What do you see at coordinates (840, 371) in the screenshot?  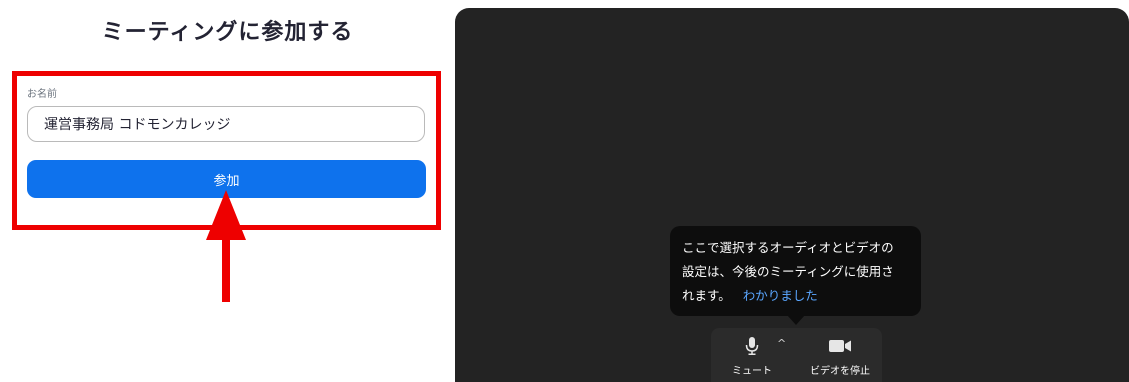 I see `stop-video-label: ビデオを停止` at bounding box center [840, 371].